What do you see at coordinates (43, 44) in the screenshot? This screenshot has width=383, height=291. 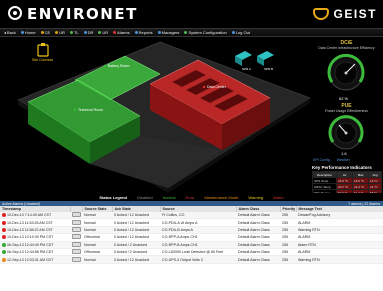 I see `site-marker-handle-icon` at bounding box center [43, 44].